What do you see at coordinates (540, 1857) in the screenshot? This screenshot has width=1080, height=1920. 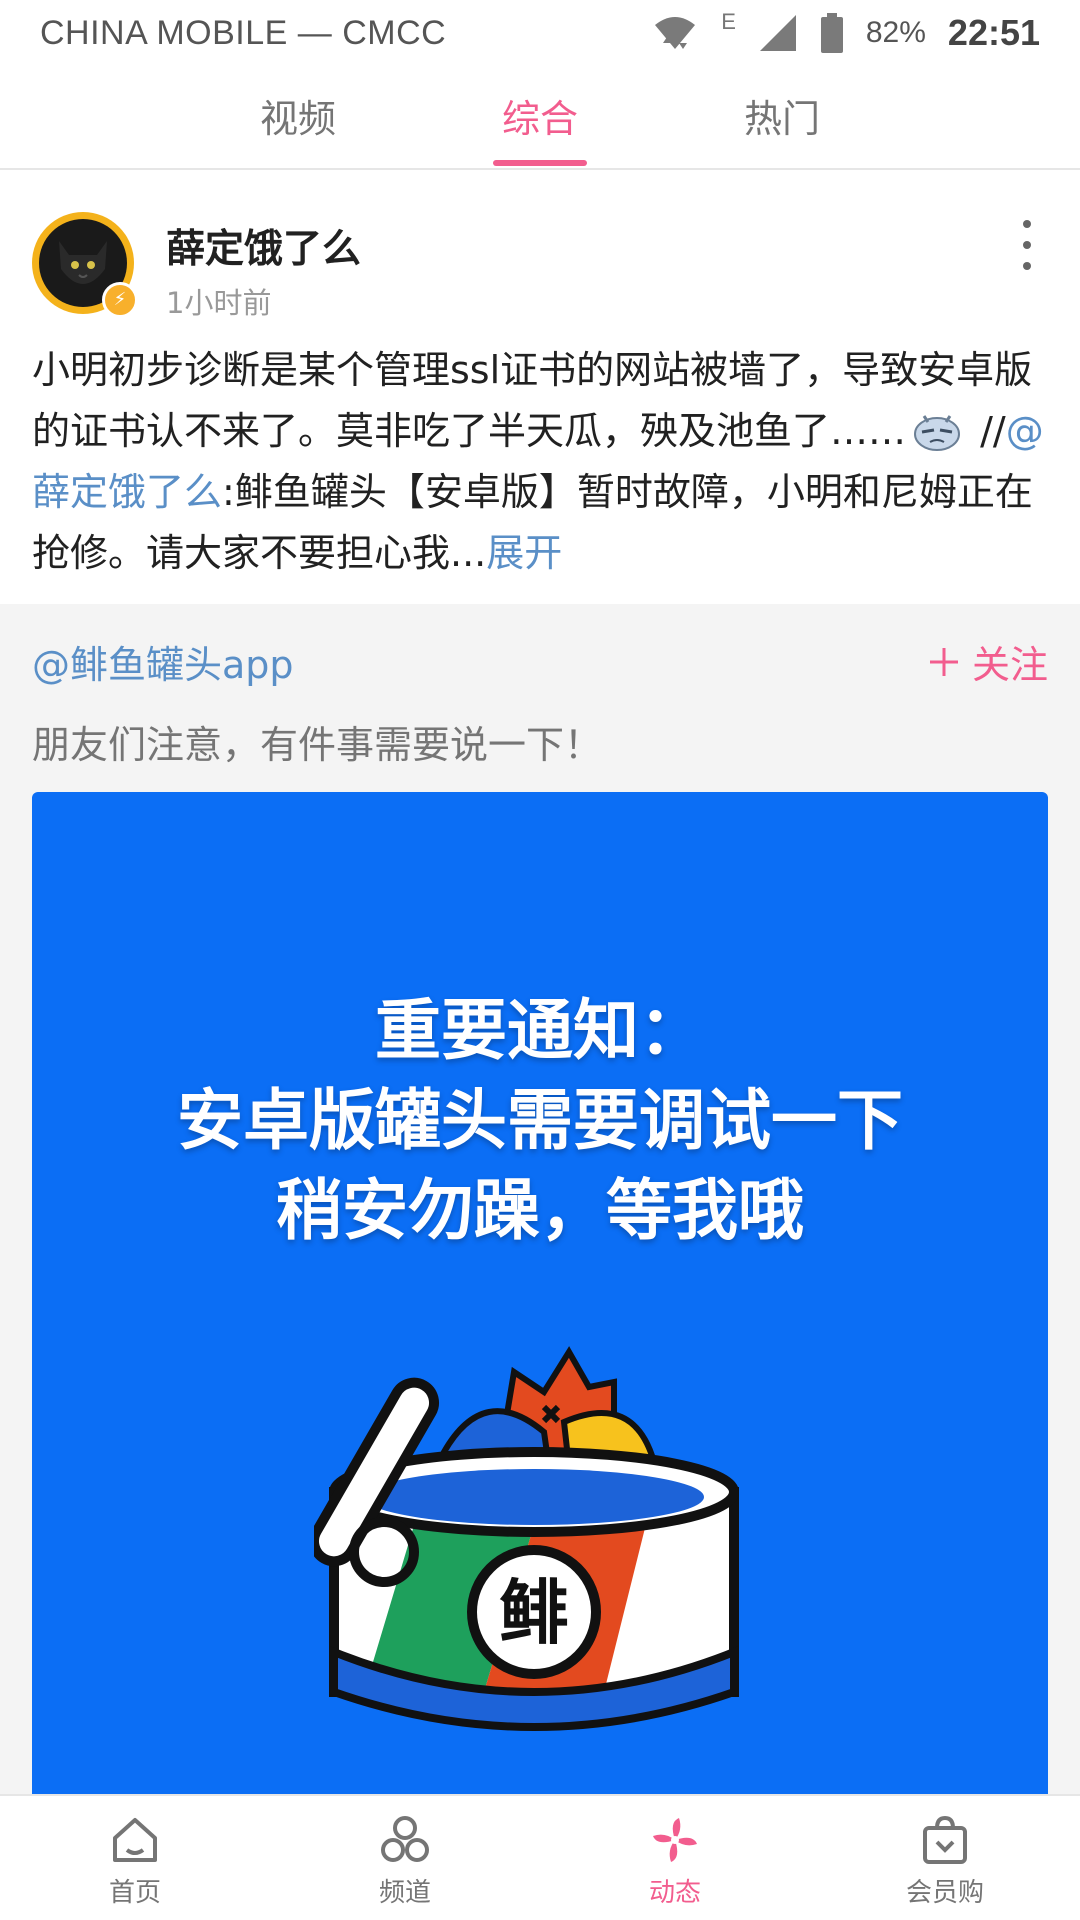 I see `bottom-nav-bar: 首页 频道 动态 会员购` at bounding box center [540, 1857].